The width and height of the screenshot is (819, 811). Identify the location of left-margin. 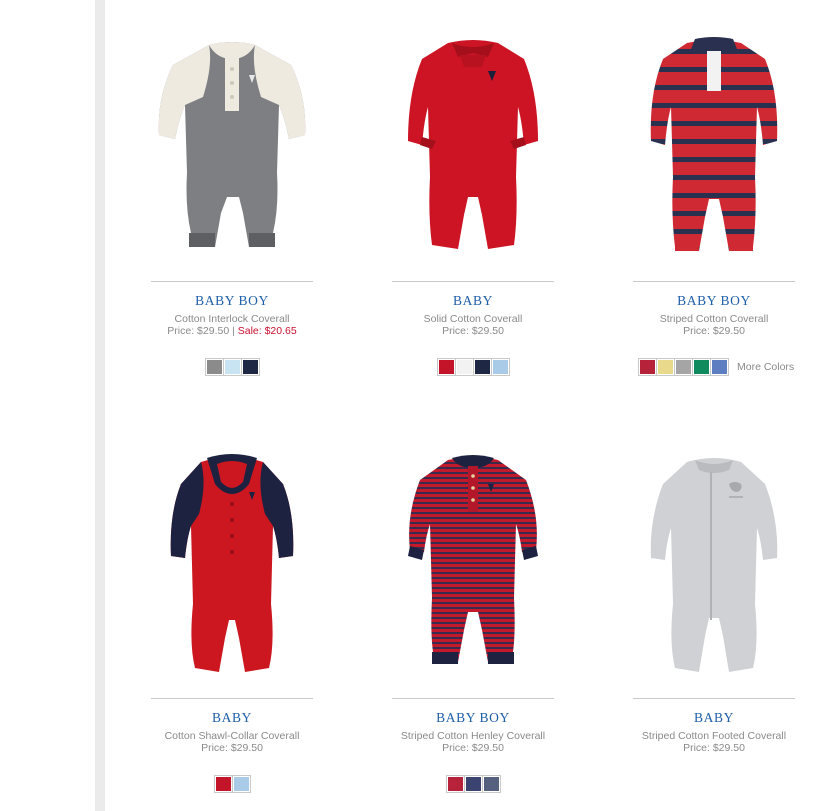
(47, 405).